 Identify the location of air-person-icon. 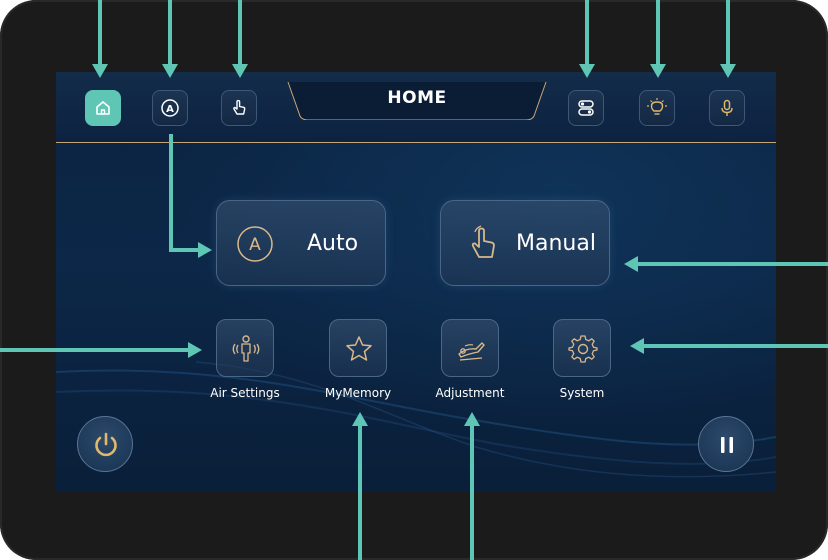
(246, 348).